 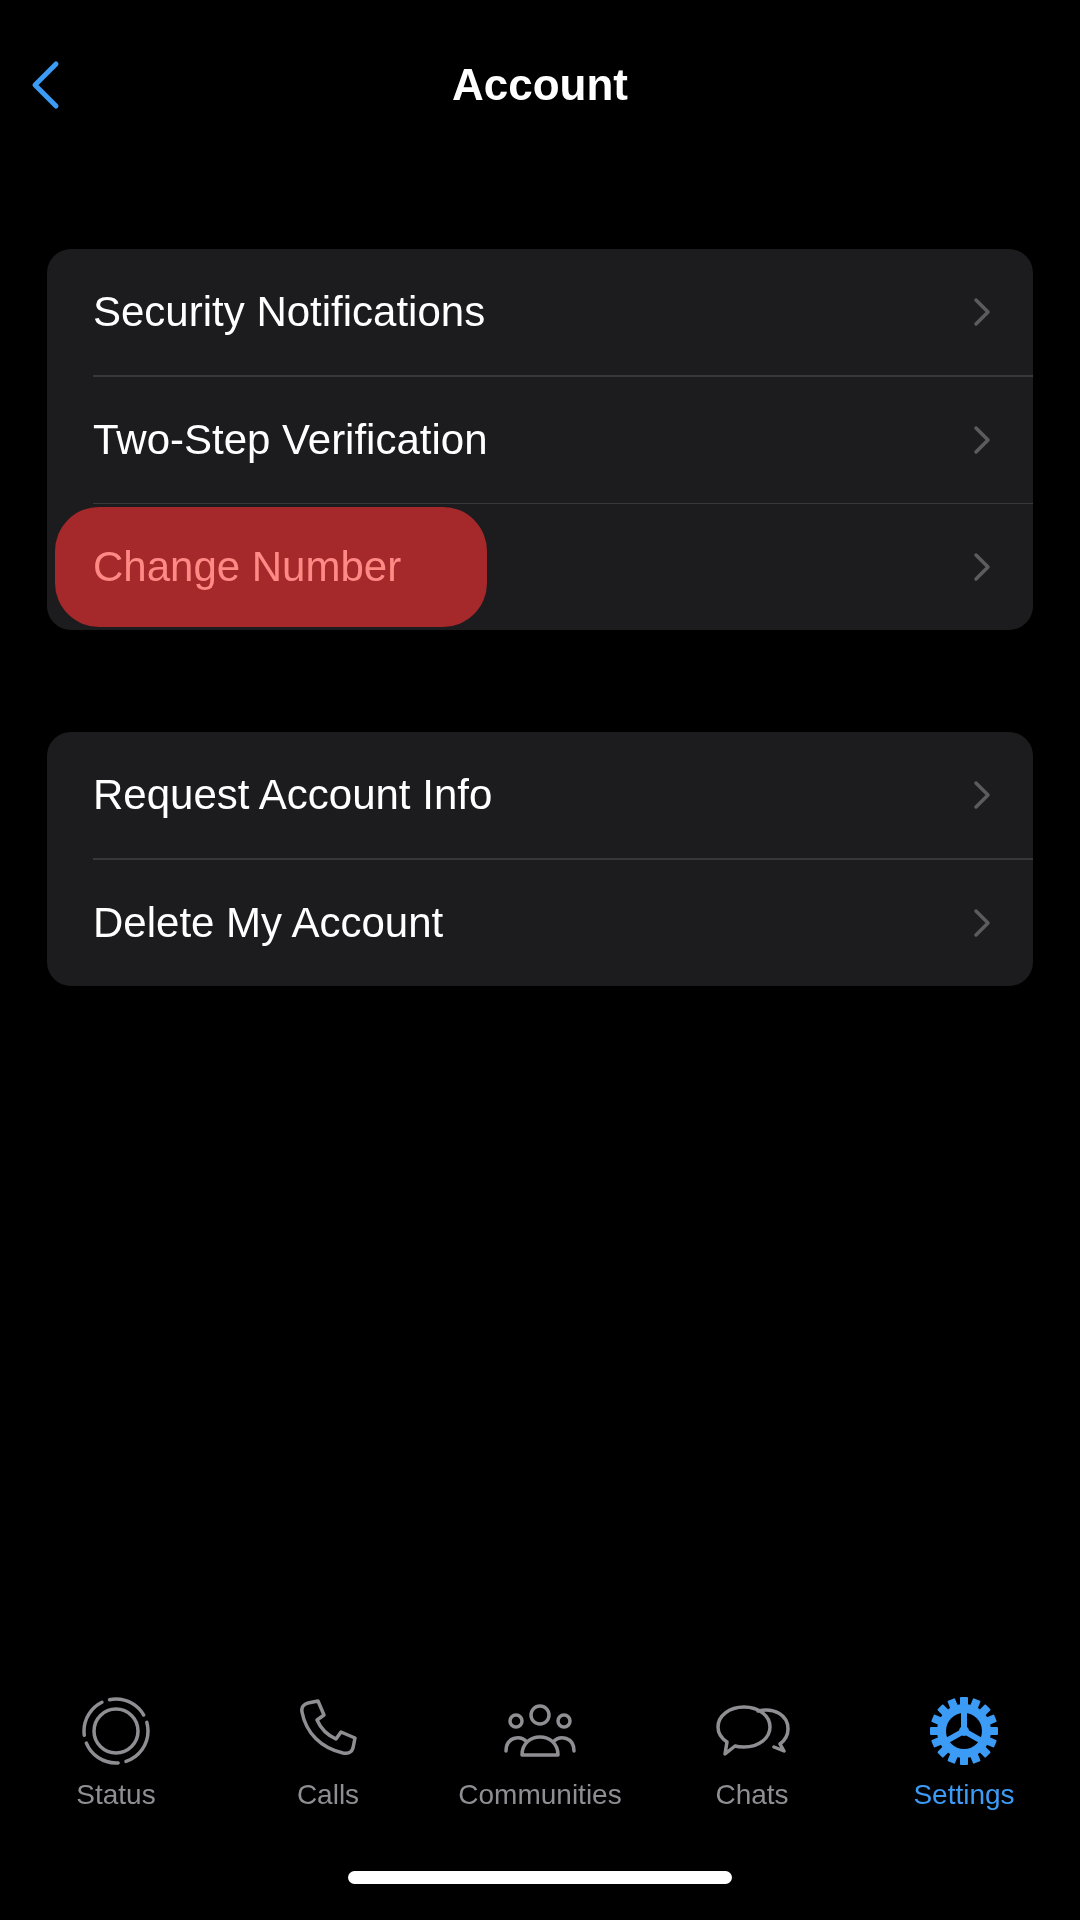 I want to click on tab-button: Chats, so click(x=752, y=1753).